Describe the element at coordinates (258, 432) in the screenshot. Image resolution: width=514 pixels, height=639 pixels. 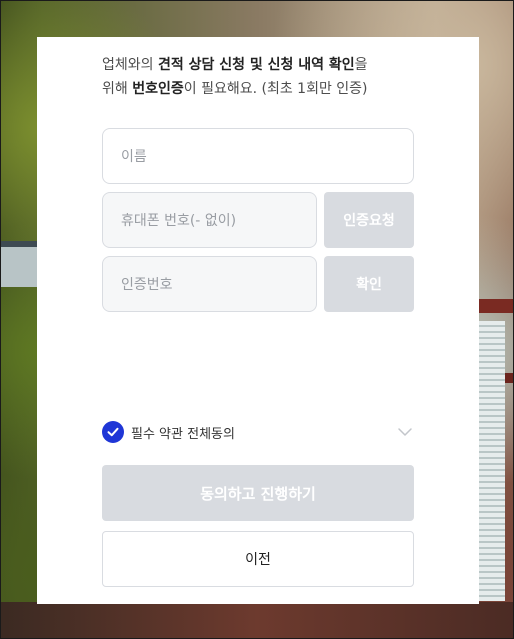
I see `agree-all-row: 필수 약관 전체동의` at that location.